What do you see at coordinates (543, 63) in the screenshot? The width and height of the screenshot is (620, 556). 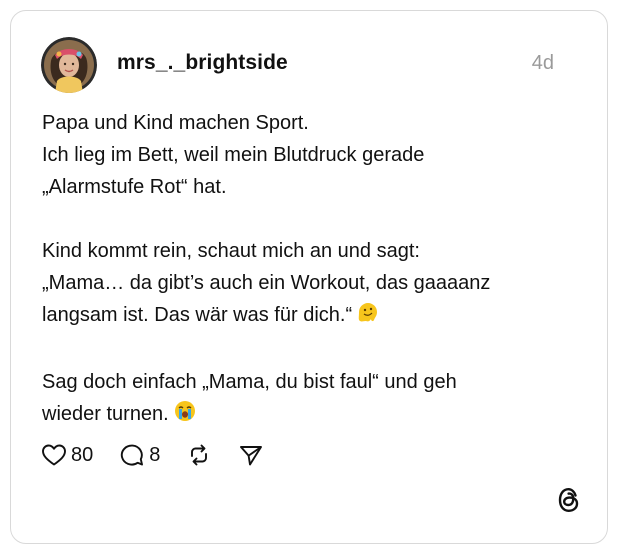 I see `post-time: 4d` at bounding box center [543, 63].